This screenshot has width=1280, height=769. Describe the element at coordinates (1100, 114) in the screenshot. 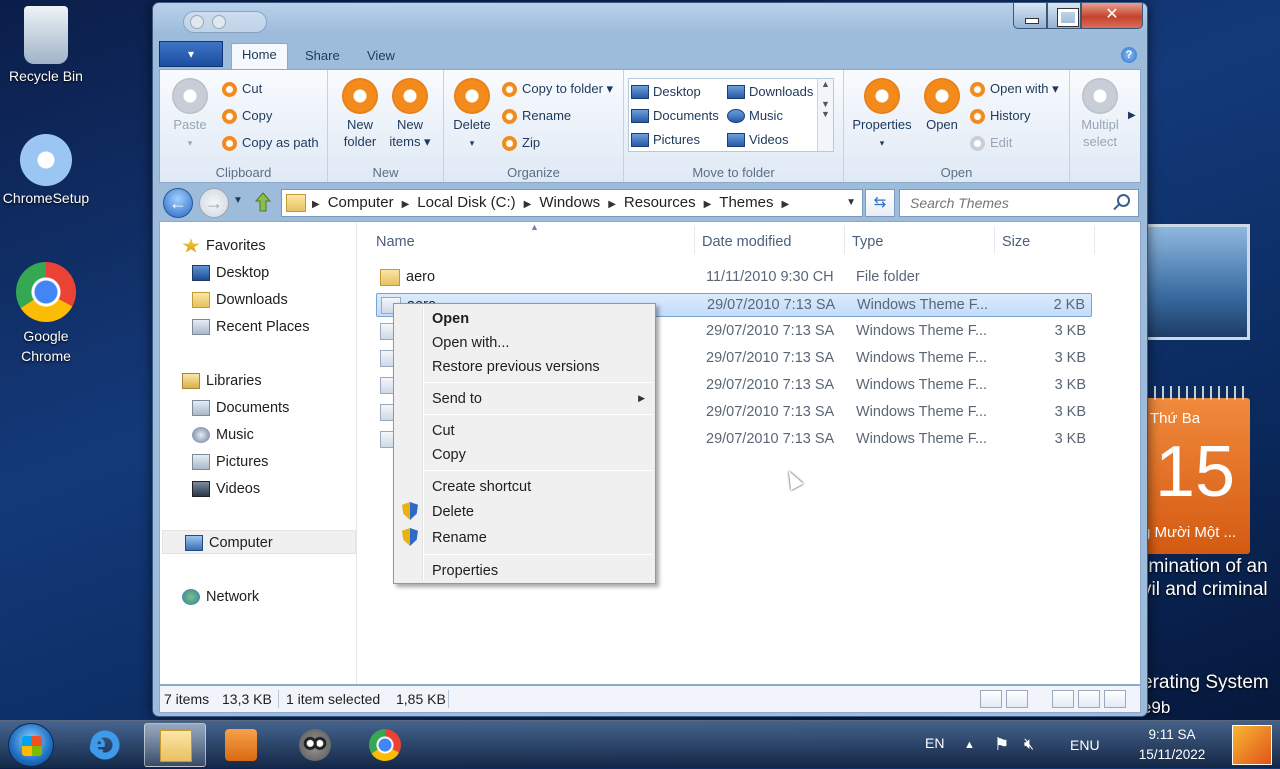

I see `multiple-select-button: Multipl select` at that location.